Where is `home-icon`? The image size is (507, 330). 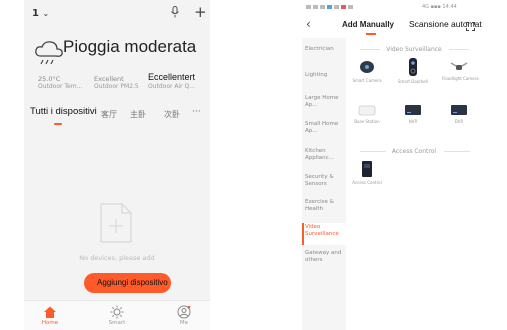
home-icon is located at coordinates (50, 312).